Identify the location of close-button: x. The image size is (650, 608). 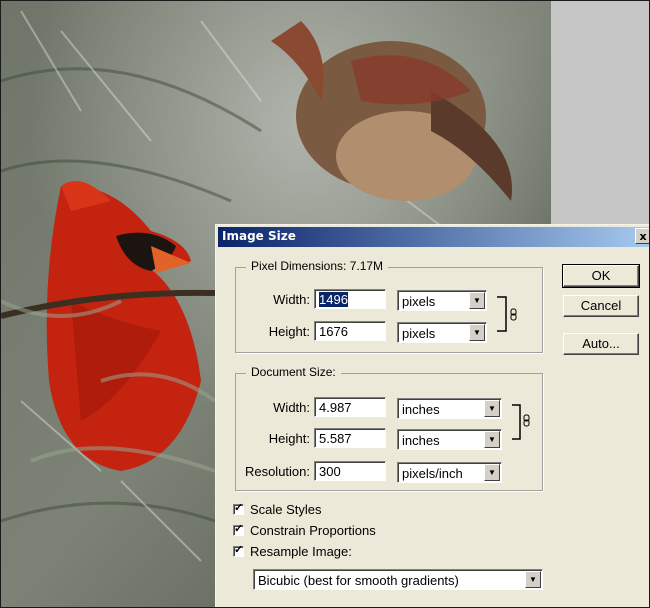
(642, 236).